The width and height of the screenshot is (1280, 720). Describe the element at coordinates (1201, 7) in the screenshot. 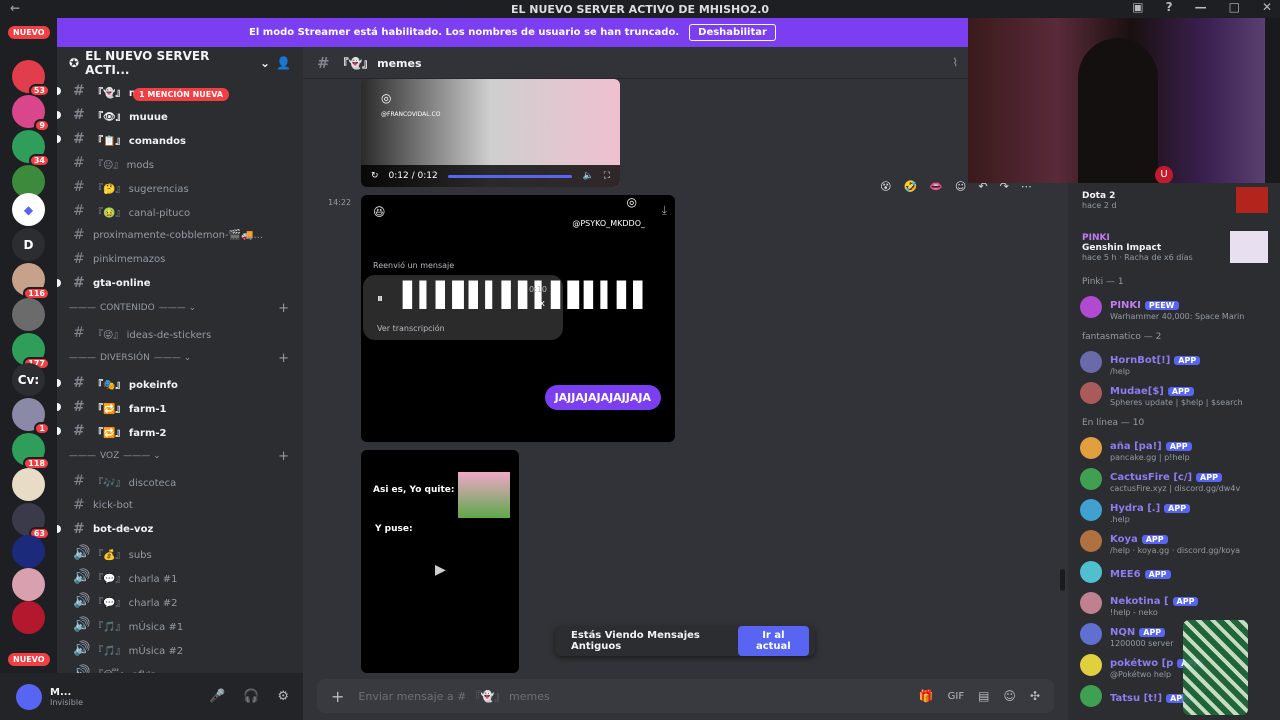

I see `minimize-icon: —` at that location.